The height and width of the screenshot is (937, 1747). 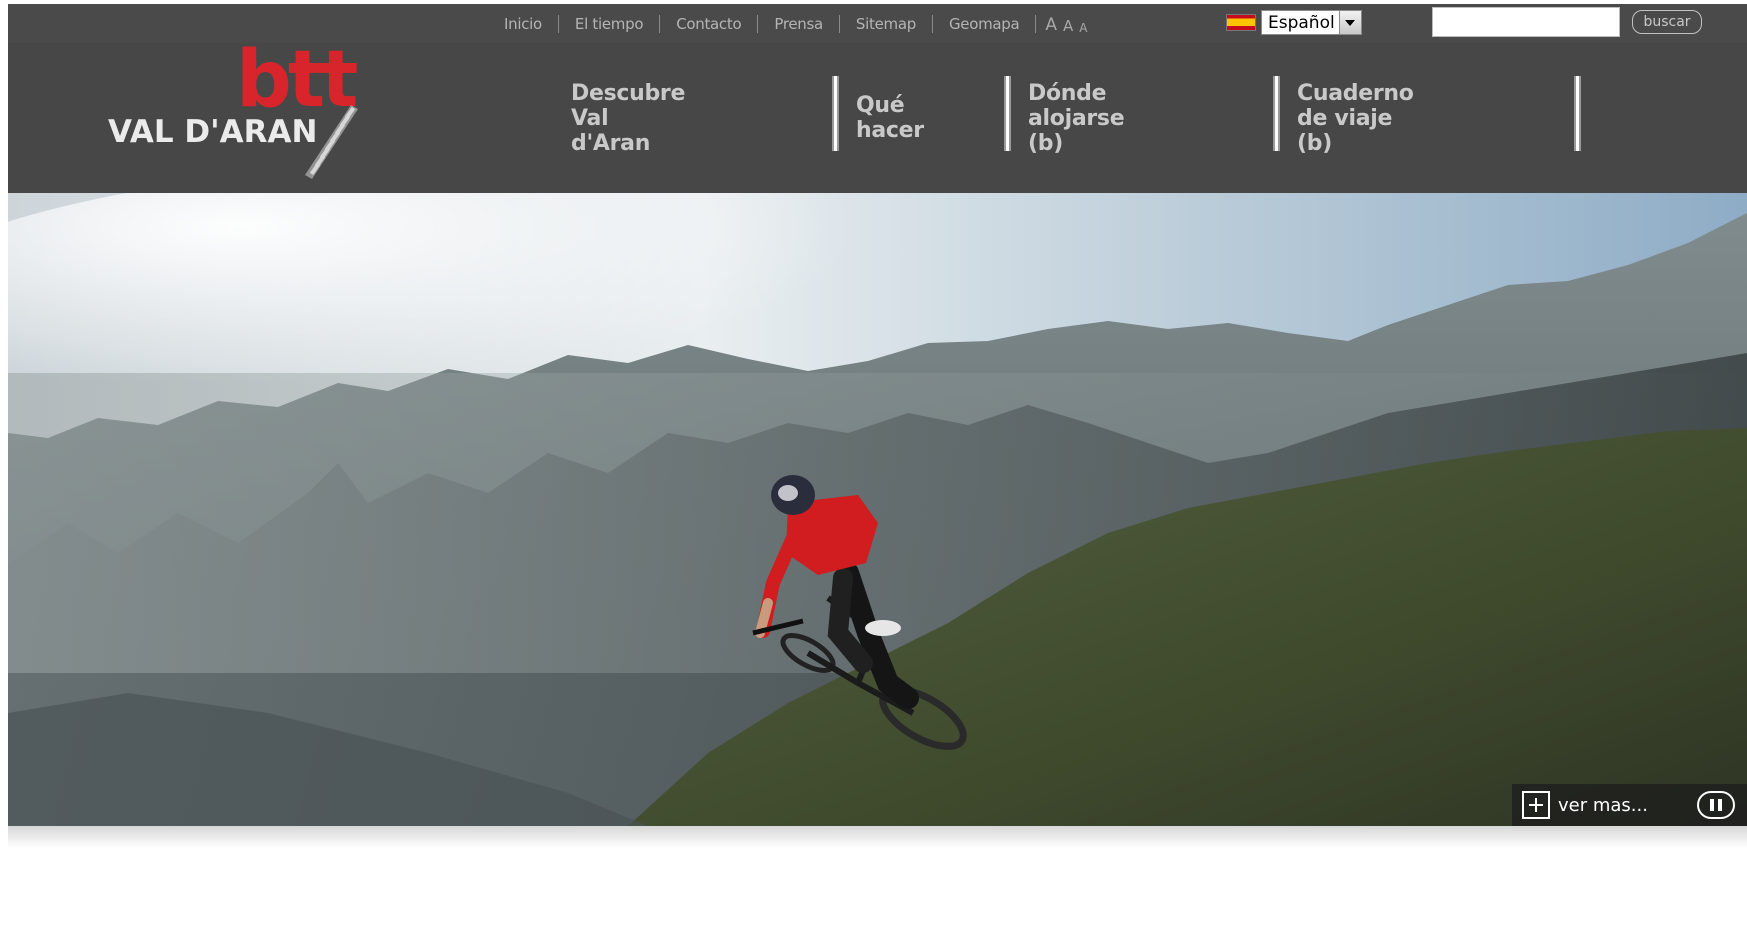 I want to click on language-selector: Español, so click(x=1294, y=22).